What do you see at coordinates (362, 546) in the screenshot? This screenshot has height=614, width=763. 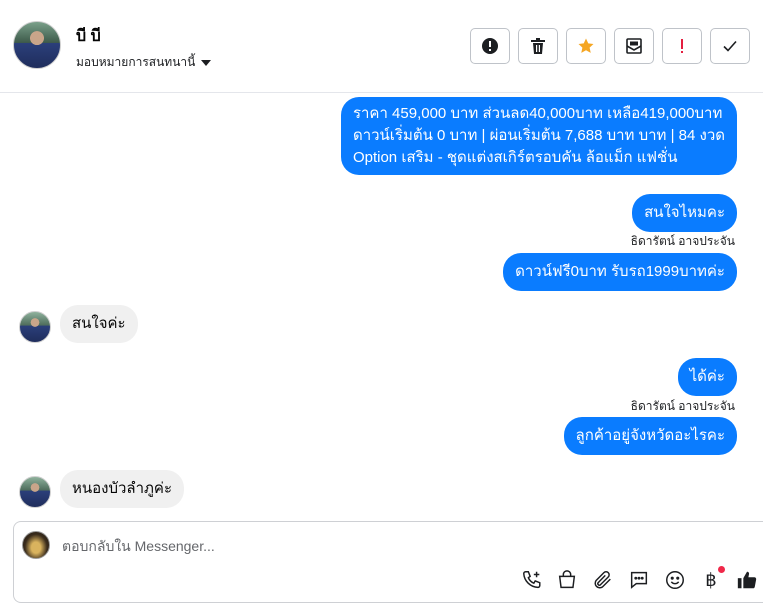 I see `reply-input` at bounding box center [362, 546].